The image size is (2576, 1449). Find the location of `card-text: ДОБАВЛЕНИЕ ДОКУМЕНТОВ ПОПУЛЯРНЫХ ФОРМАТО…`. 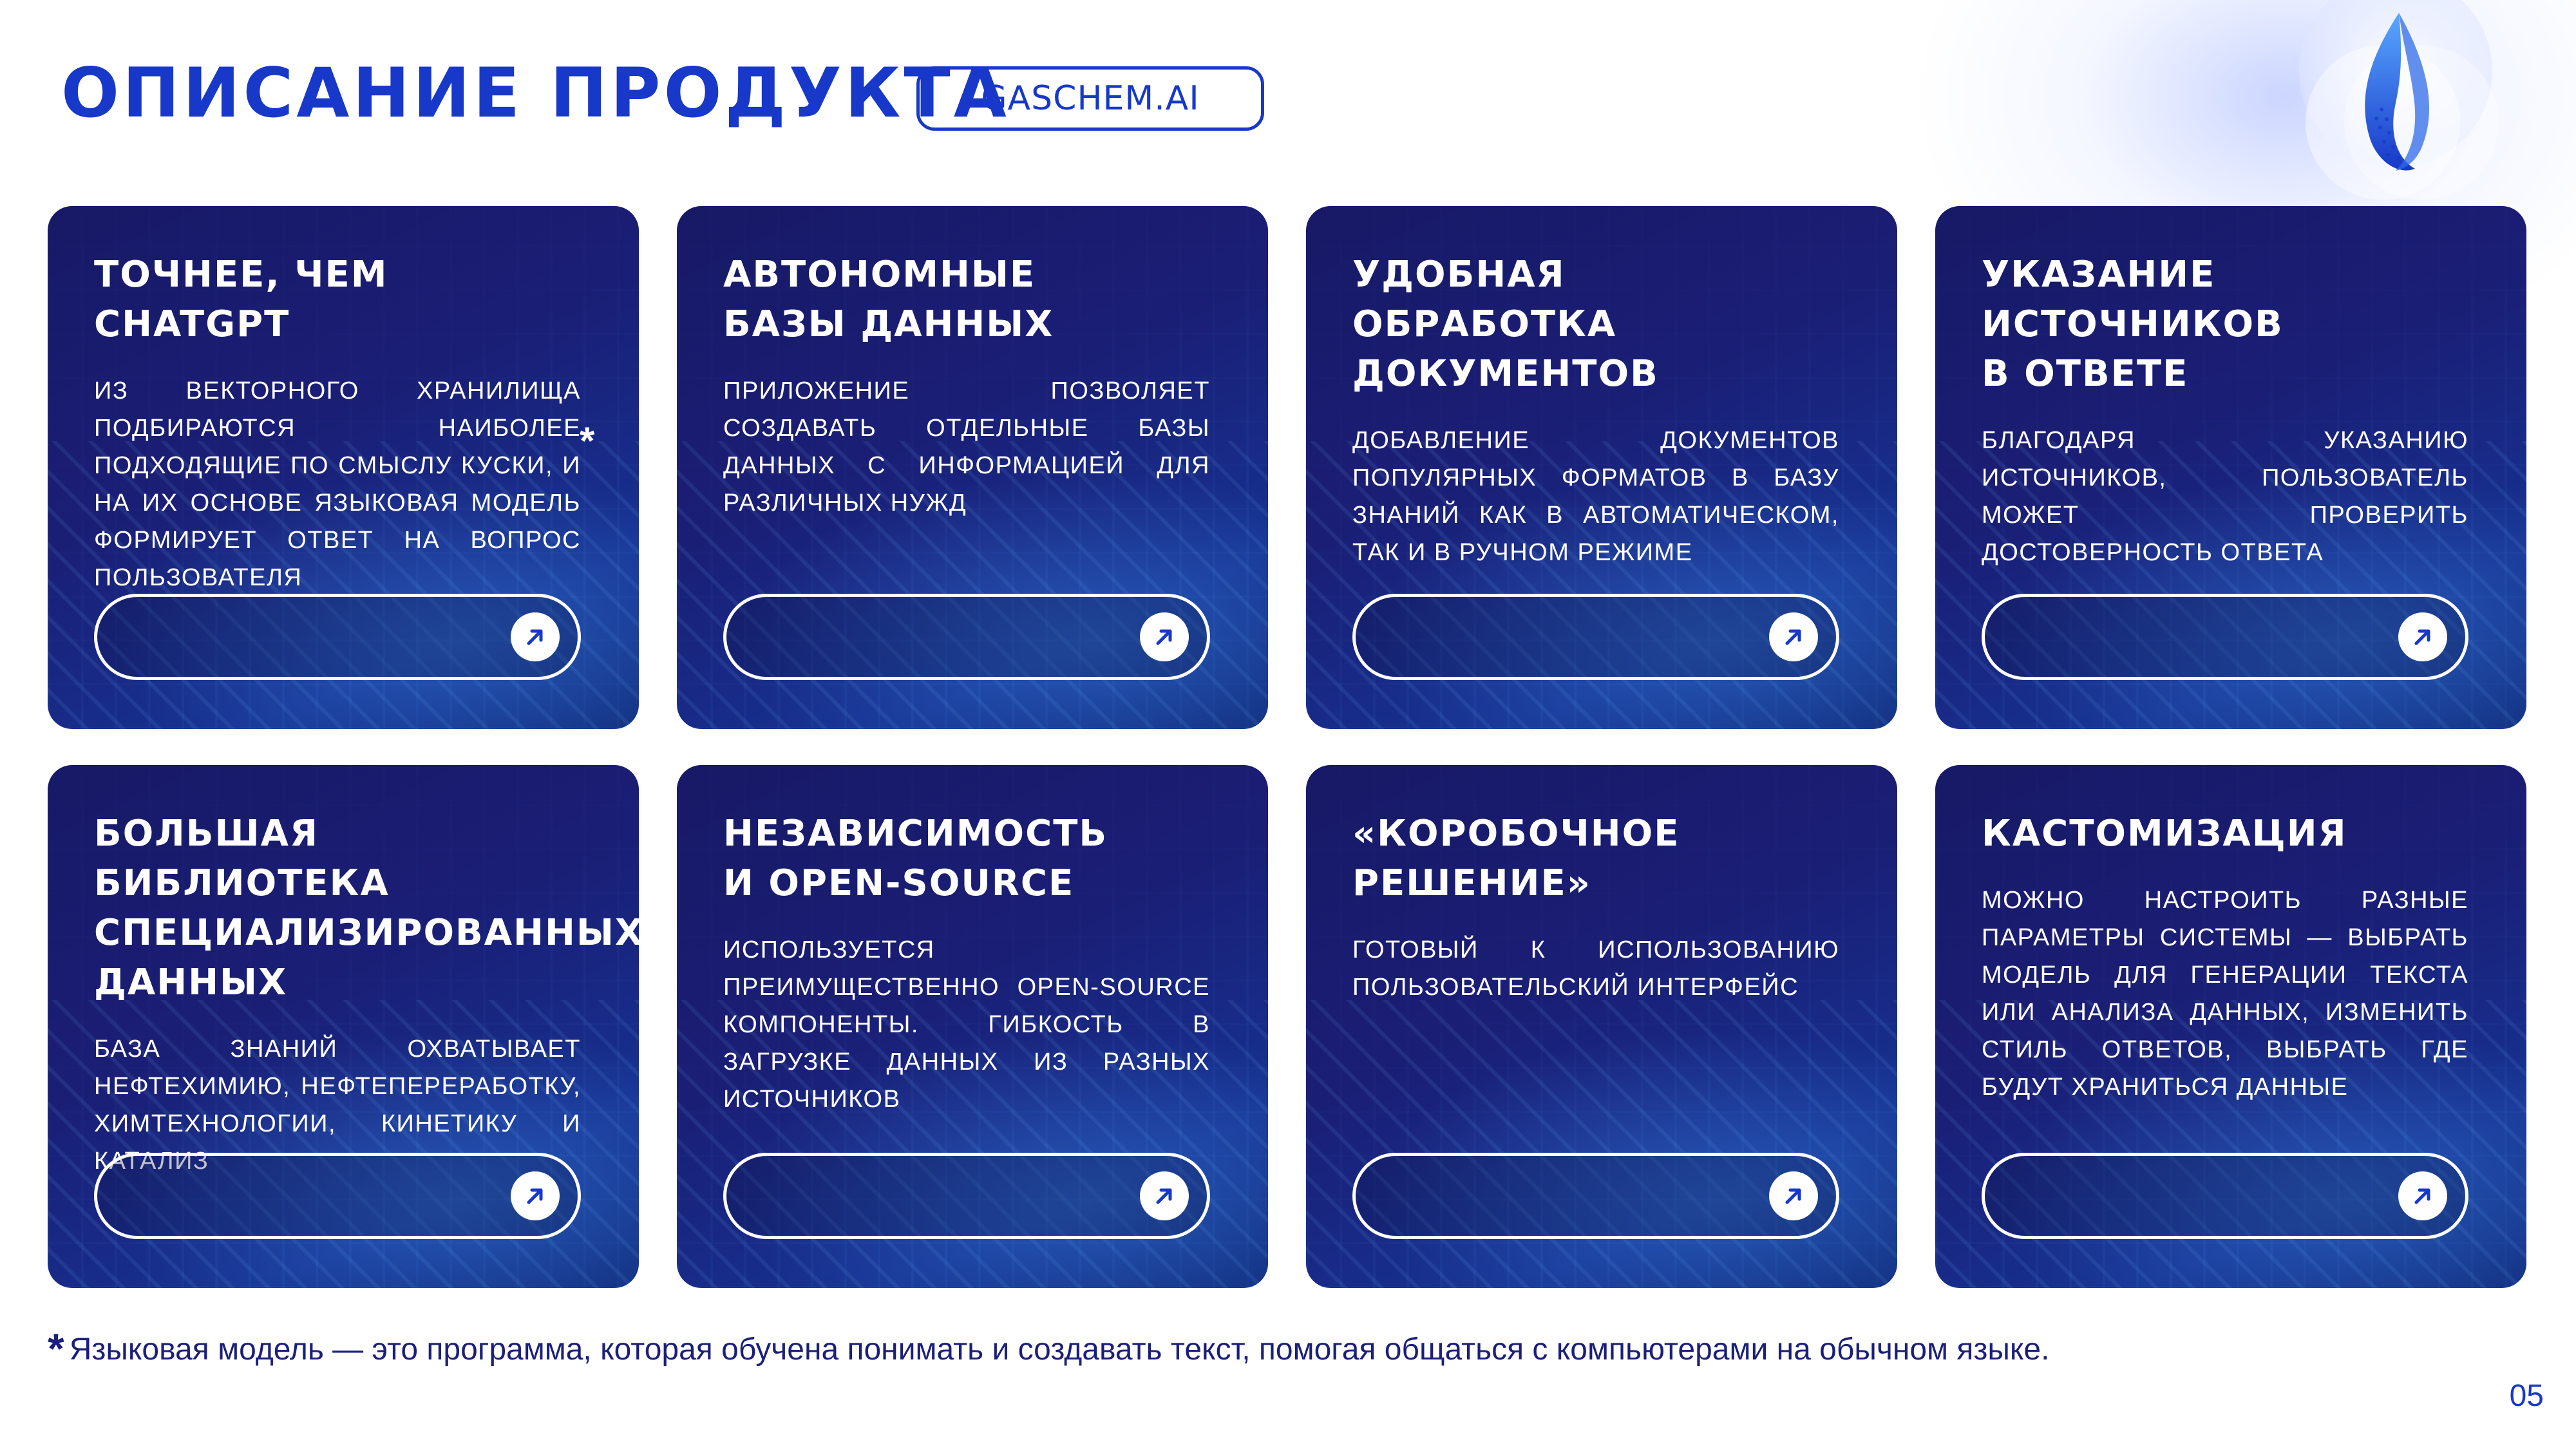

card-text: ДОБАВЛЕНИЕ ДОКУМЕНТОВ ПОПУЛЯРНЫХ ФОРМАТО… is located at coordinates (1595, 496).